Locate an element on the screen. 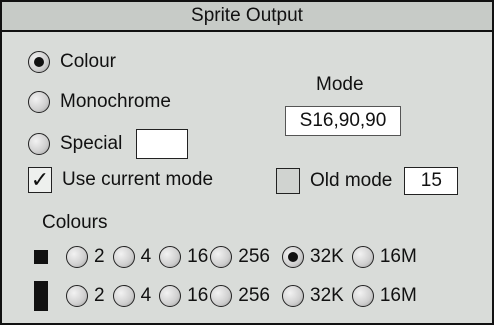  option-monochrome: Monochrome is located at coordinates (99, 102).